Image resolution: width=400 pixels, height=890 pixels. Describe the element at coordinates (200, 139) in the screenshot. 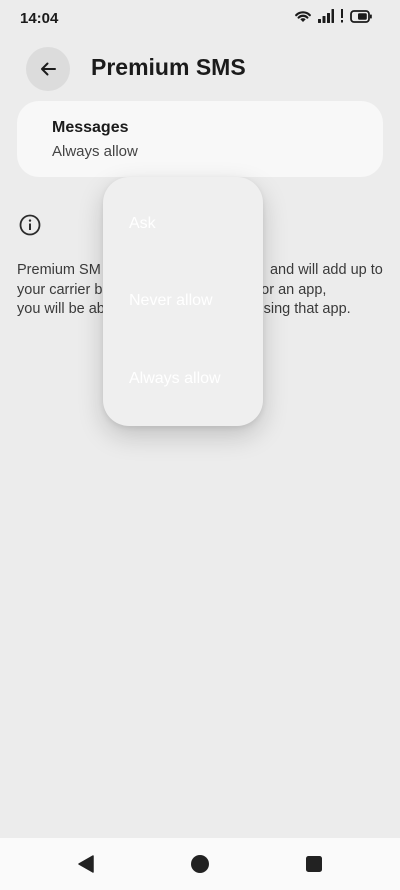

I see `app-item-messages: Messages Always allow` at that location.